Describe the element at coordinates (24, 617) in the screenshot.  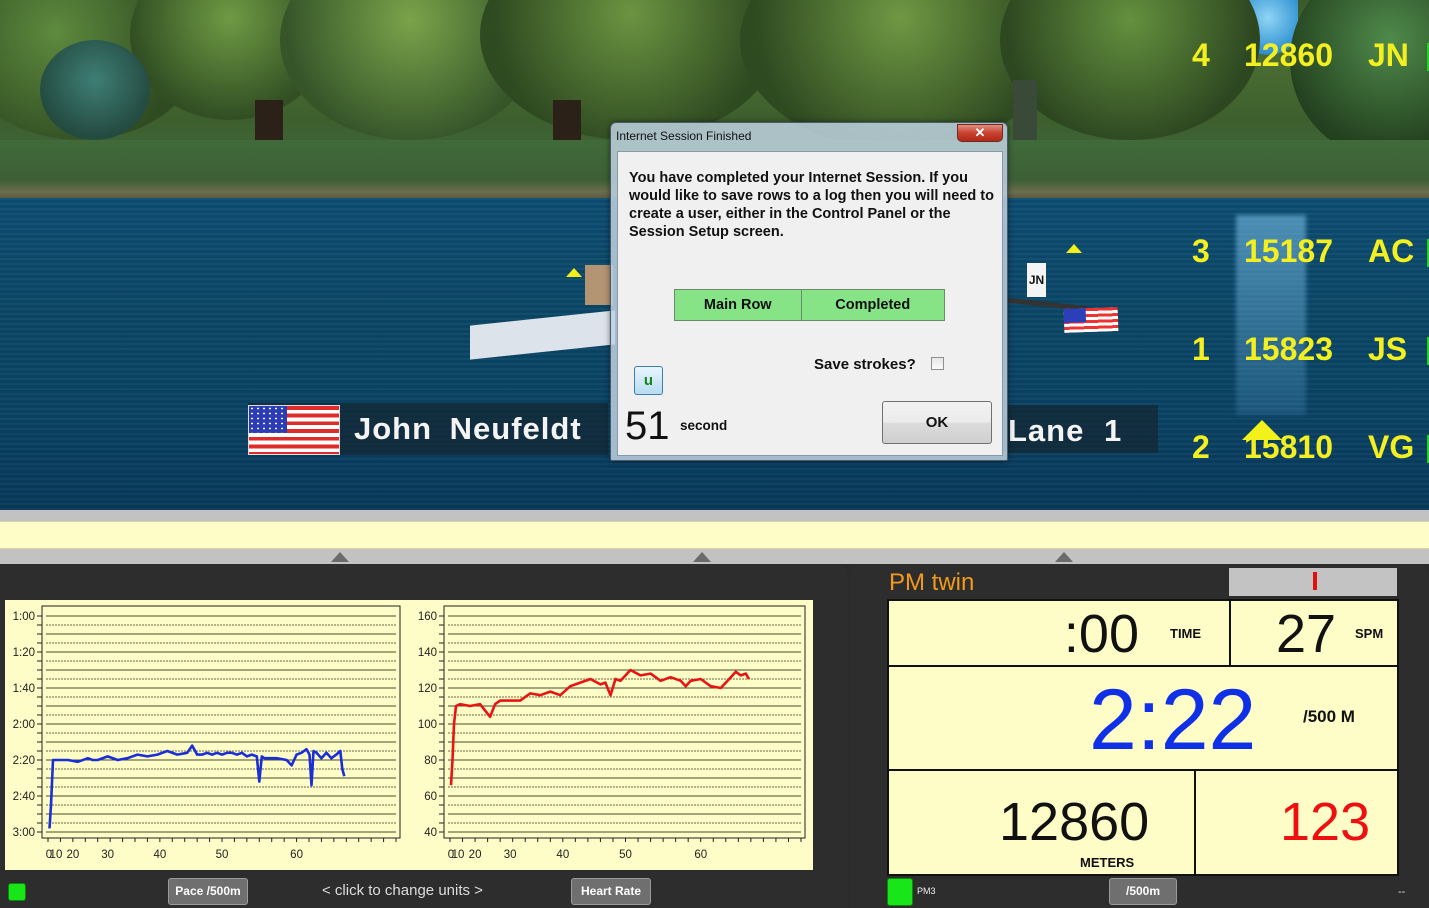
I see `y-tick-label: 1:00` at that location.